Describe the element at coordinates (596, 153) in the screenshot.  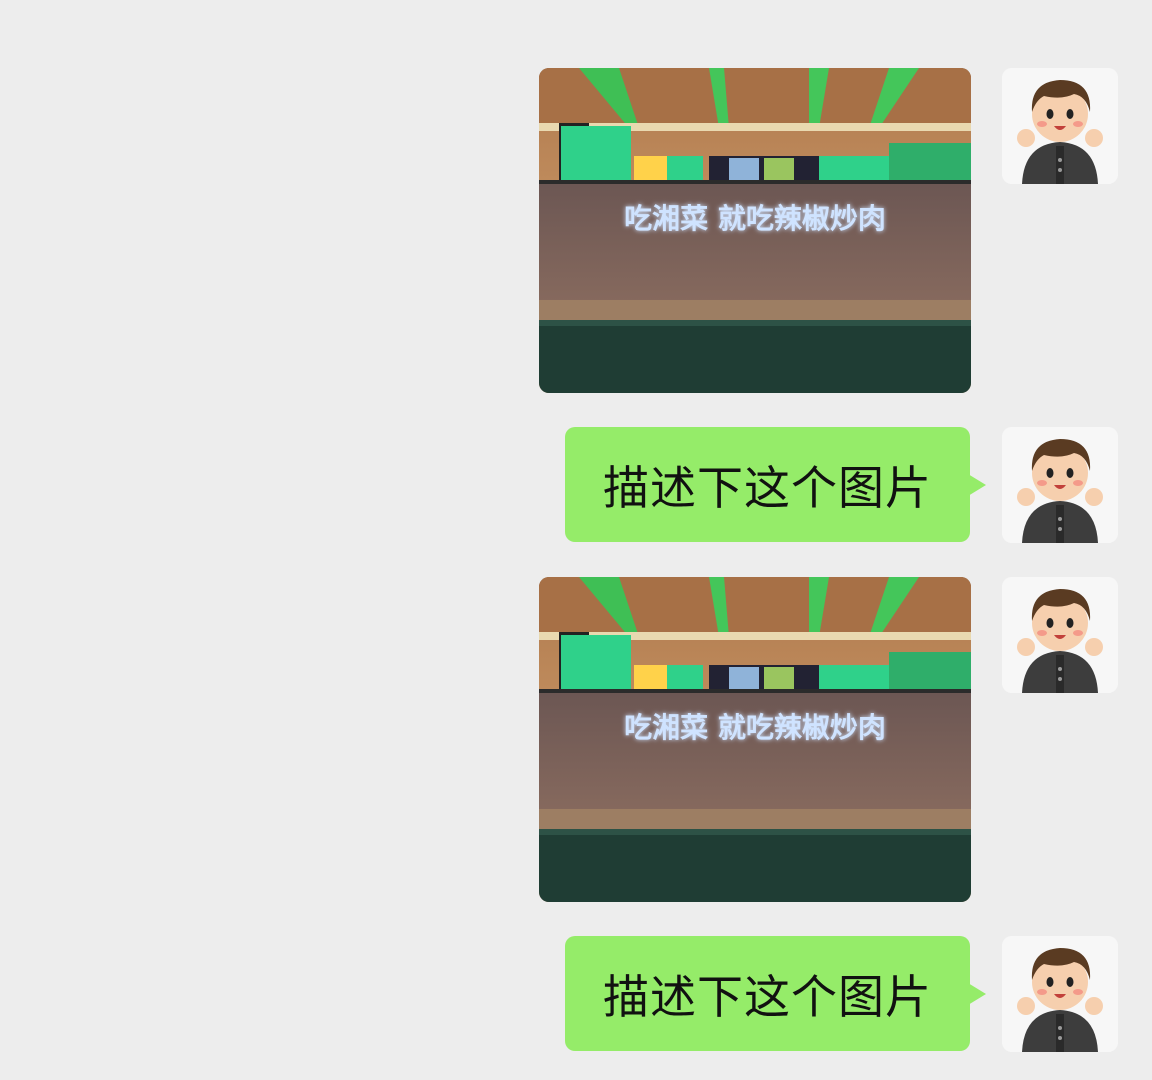
I see `left-screen` at that location.